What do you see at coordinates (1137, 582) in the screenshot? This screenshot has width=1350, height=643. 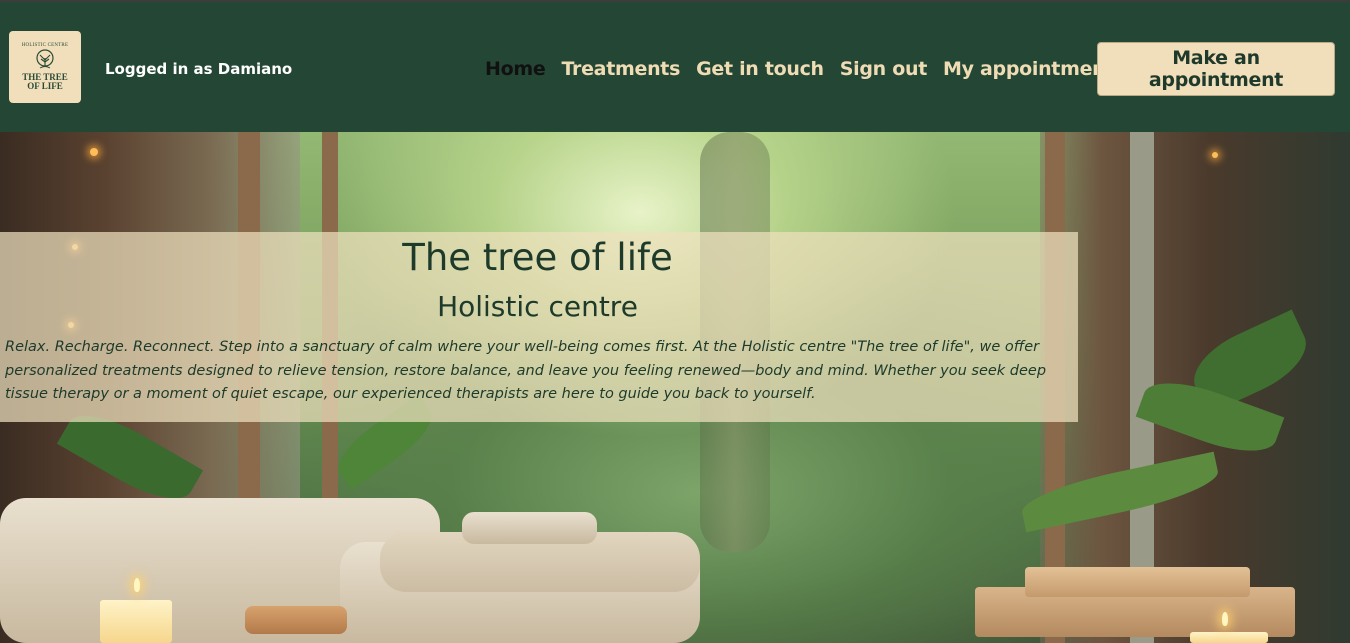 I see `wooden-block` at bounding box center [1137, 582].